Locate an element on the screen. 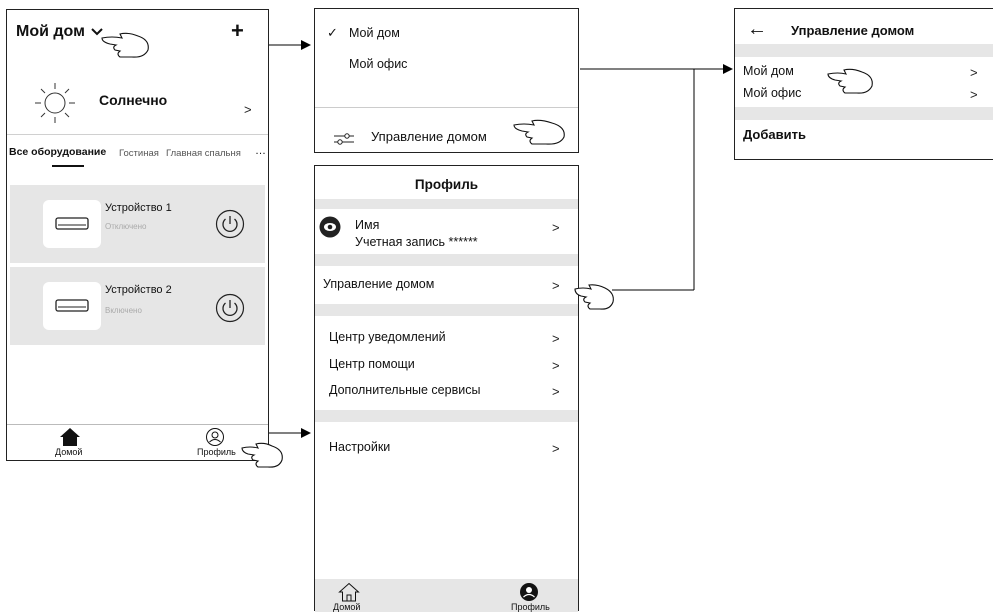 The height and width of the screenshot is (612, 993). home-icon is located at coordinates (70, 437).